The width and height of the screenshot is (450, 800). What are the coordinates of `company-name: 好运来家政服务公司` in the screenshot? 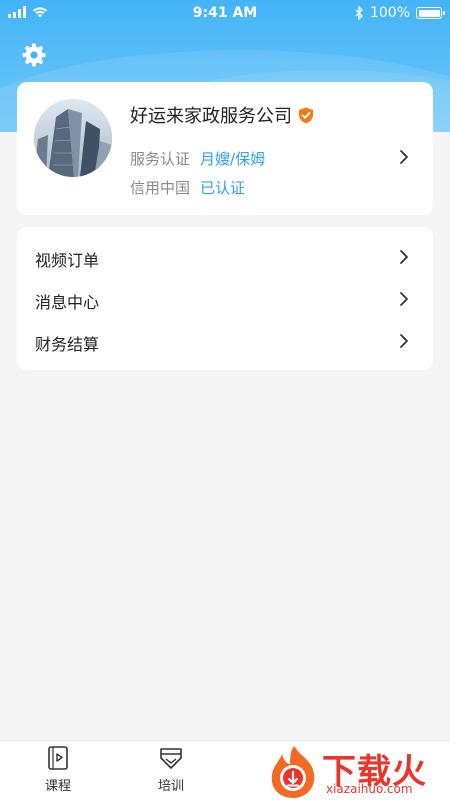 It's located at (211, 116).